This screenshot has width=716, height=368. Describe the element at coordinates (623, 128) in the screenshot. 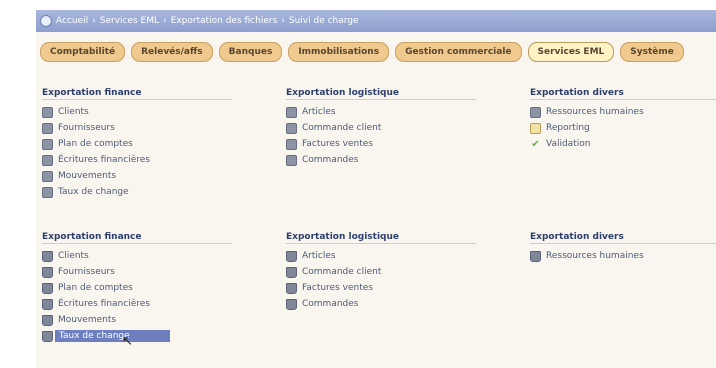

I see `menu-item-reporting: Reporting` at that location.